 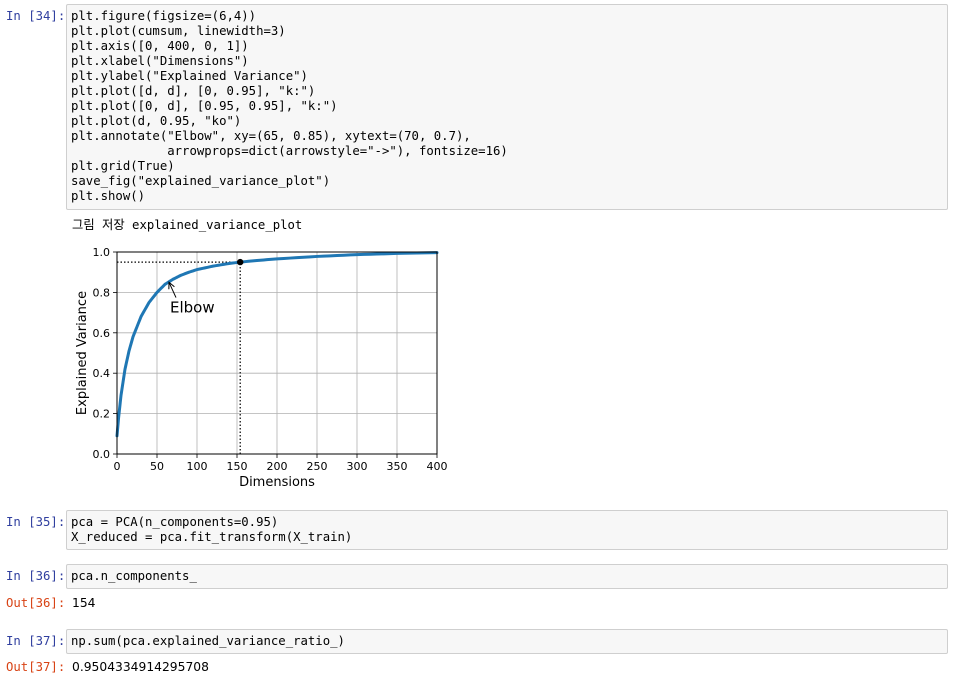 I want to click on y-tick-label: 0.4, so click(x=102, y=373).